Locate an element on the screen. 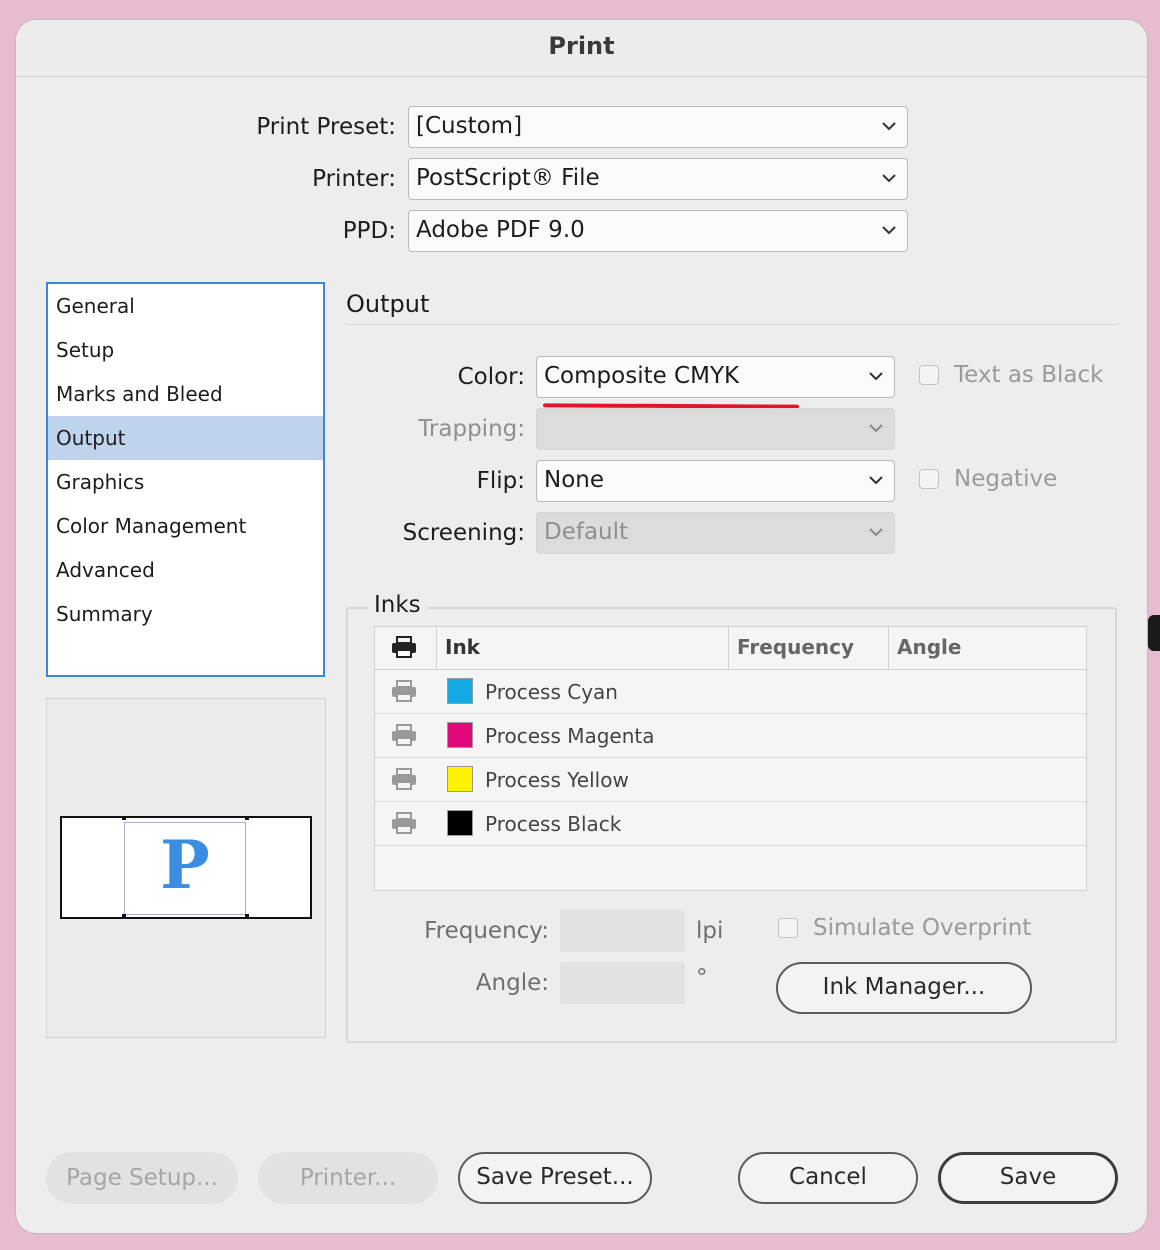 Image resolution: width=1160 pixels, height=1250 pixels. page-preview: P is located at coordinates (186, 868).